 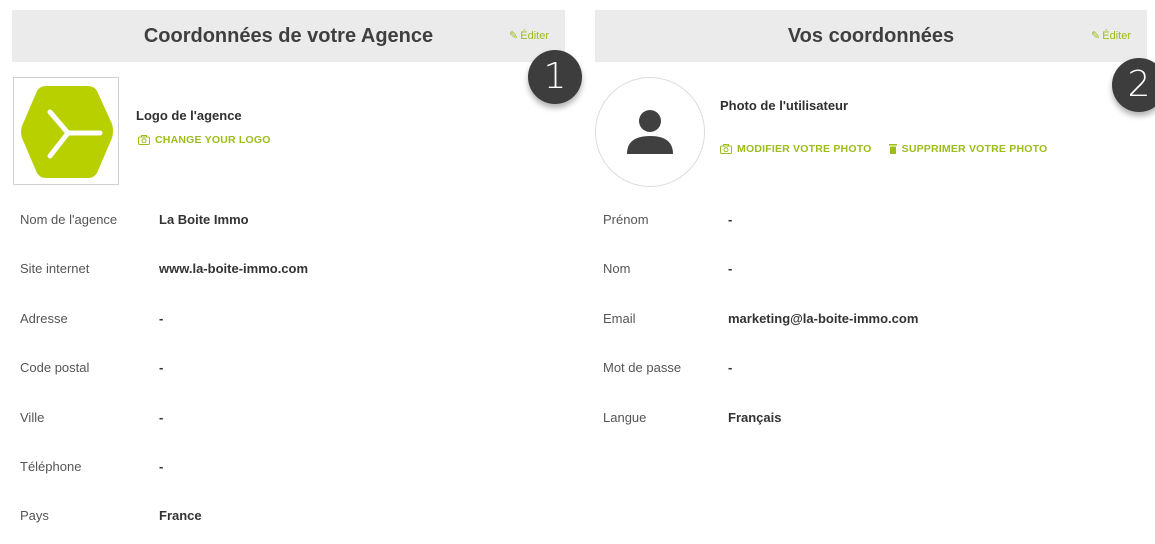 I want to click on hexagon-logo, so click(x=67, y=132).